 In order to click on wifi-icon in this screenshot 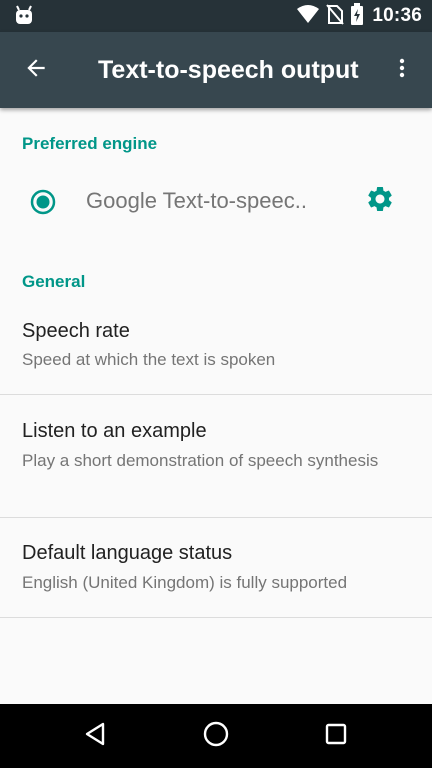, I will do `click(308, 16)`.